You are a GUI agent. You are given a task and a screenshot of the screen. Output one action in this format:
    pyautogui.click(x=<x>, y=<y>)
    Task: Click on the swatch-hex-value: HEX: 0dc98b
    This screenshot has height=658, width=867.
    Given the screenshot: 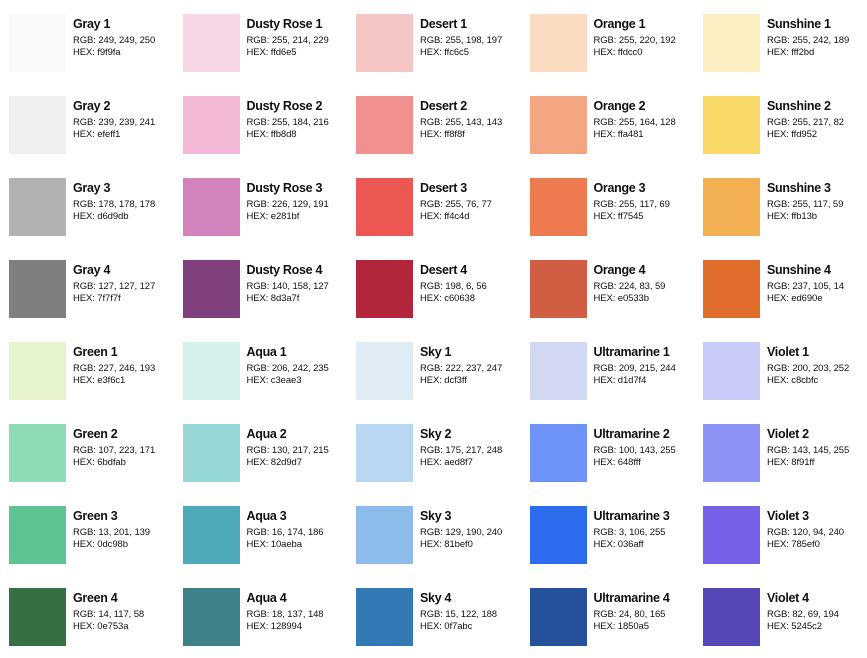 What is the action you would take?
    pyautogui.click(x=100, y=544)
    